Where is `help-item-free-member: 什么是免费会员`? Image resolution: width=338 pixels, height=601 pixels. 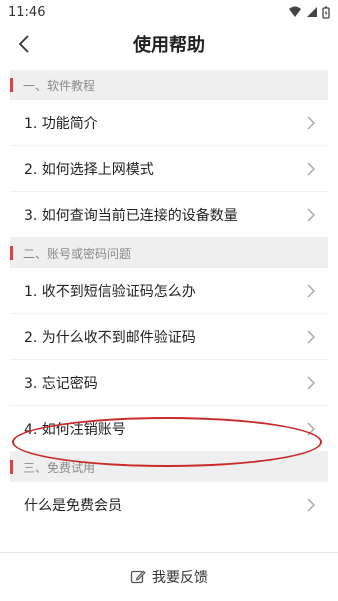
help-item-free-member: 什么是免费会员 is located at coordinates (169, 505).